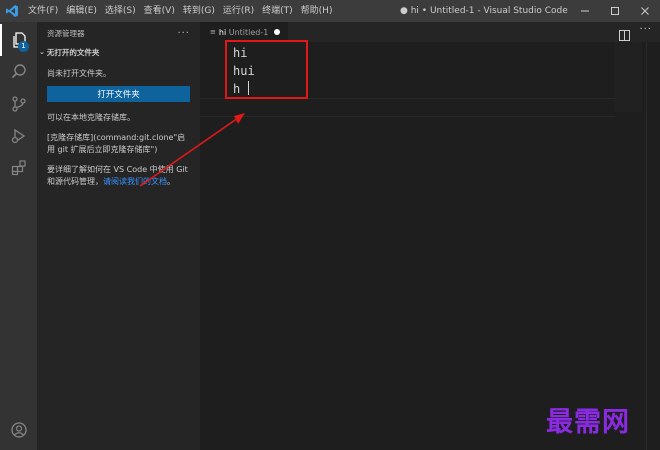 Image resolution: width=660 pixels, height=450 pixels. I want to click on source-control-icon, so click(18, 104).